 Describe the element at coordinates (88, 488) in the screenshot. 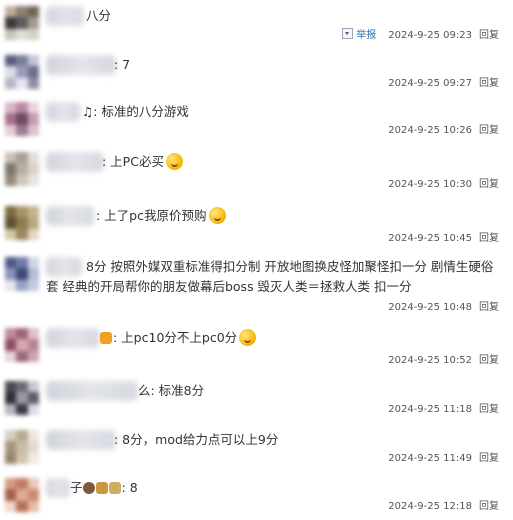

I see `coconut-icon` at that location.